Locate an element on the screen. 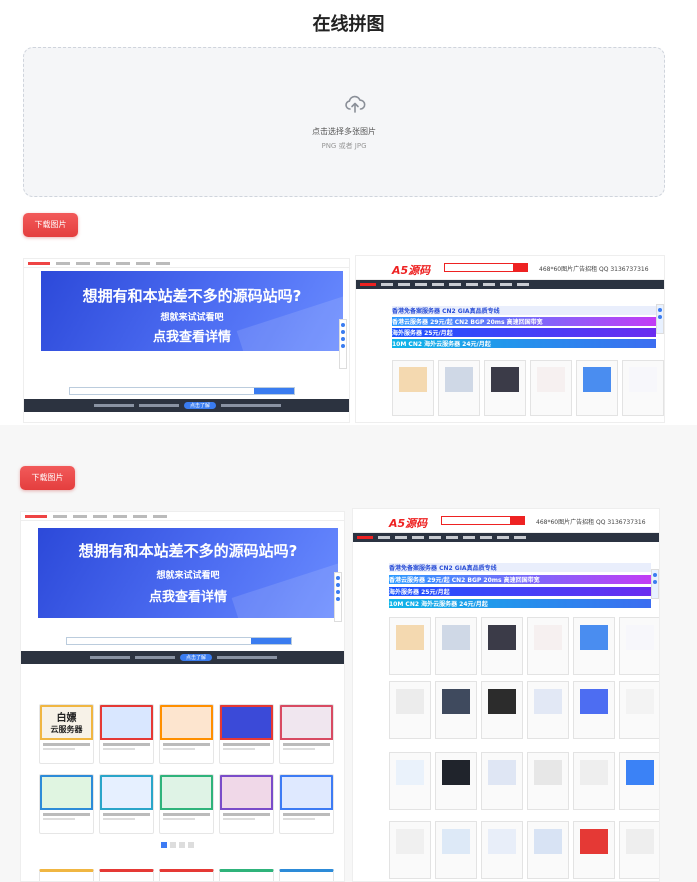 The image size is (697, 882). page-title: 在线拼图 is located at coordinates (348, 24).